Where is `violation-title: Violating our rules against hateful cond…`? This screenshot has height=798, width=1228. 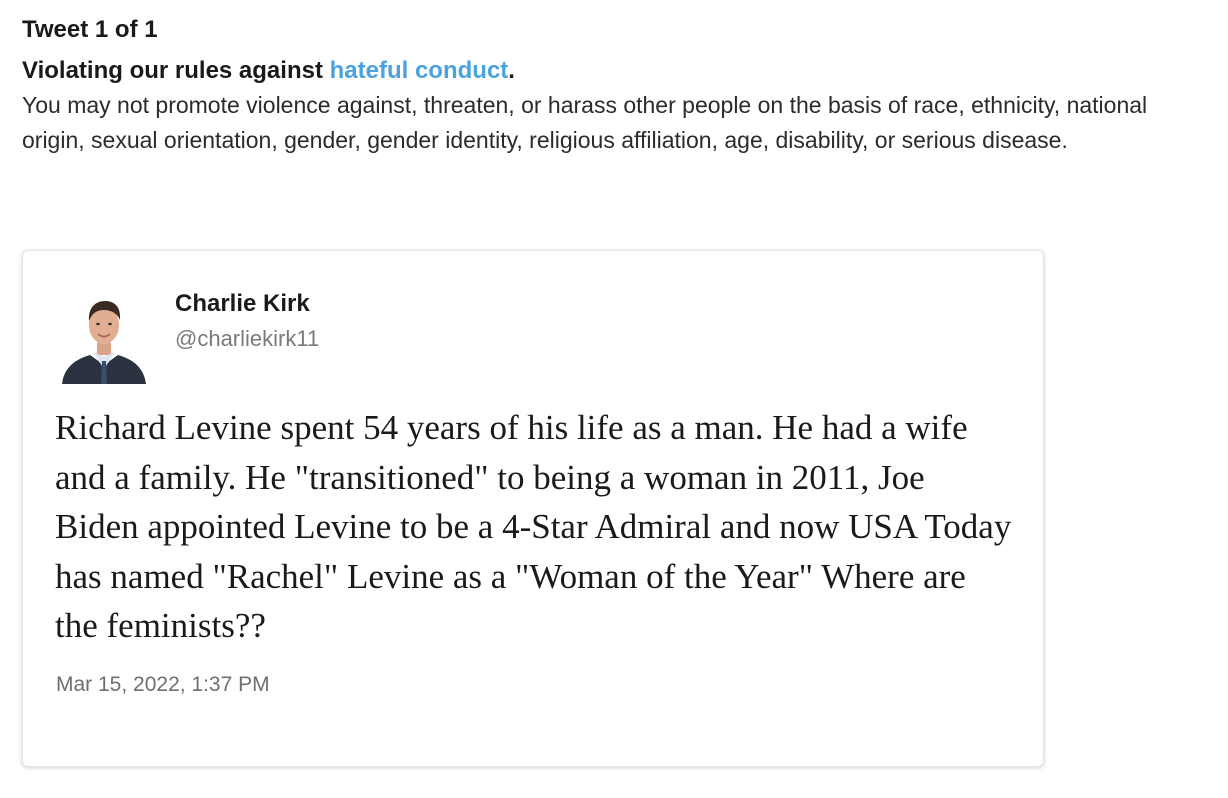
violation-title: Violating our rules against hateful cond… is located at coordinates (617, 71).